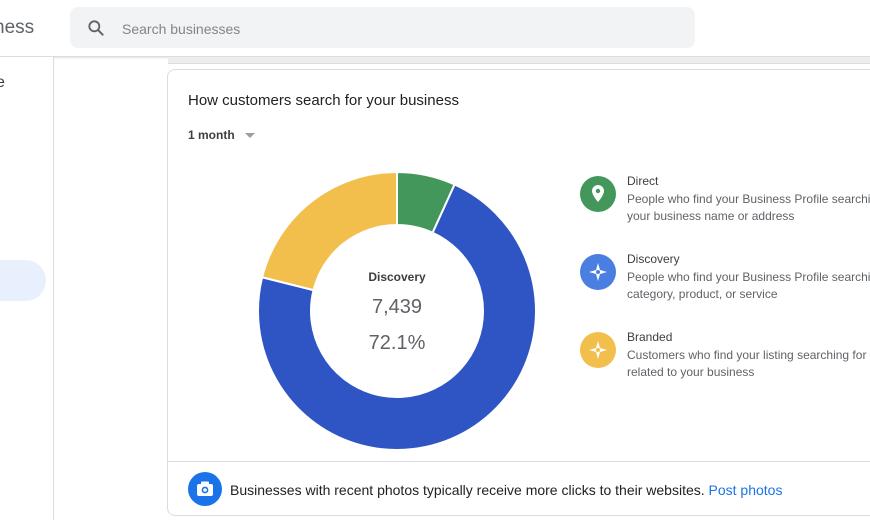 This screenshot has height=520, width=870. Describe the element at coordinates (598, 350) in the screenshot. I see `star-badge-icon` at that location.